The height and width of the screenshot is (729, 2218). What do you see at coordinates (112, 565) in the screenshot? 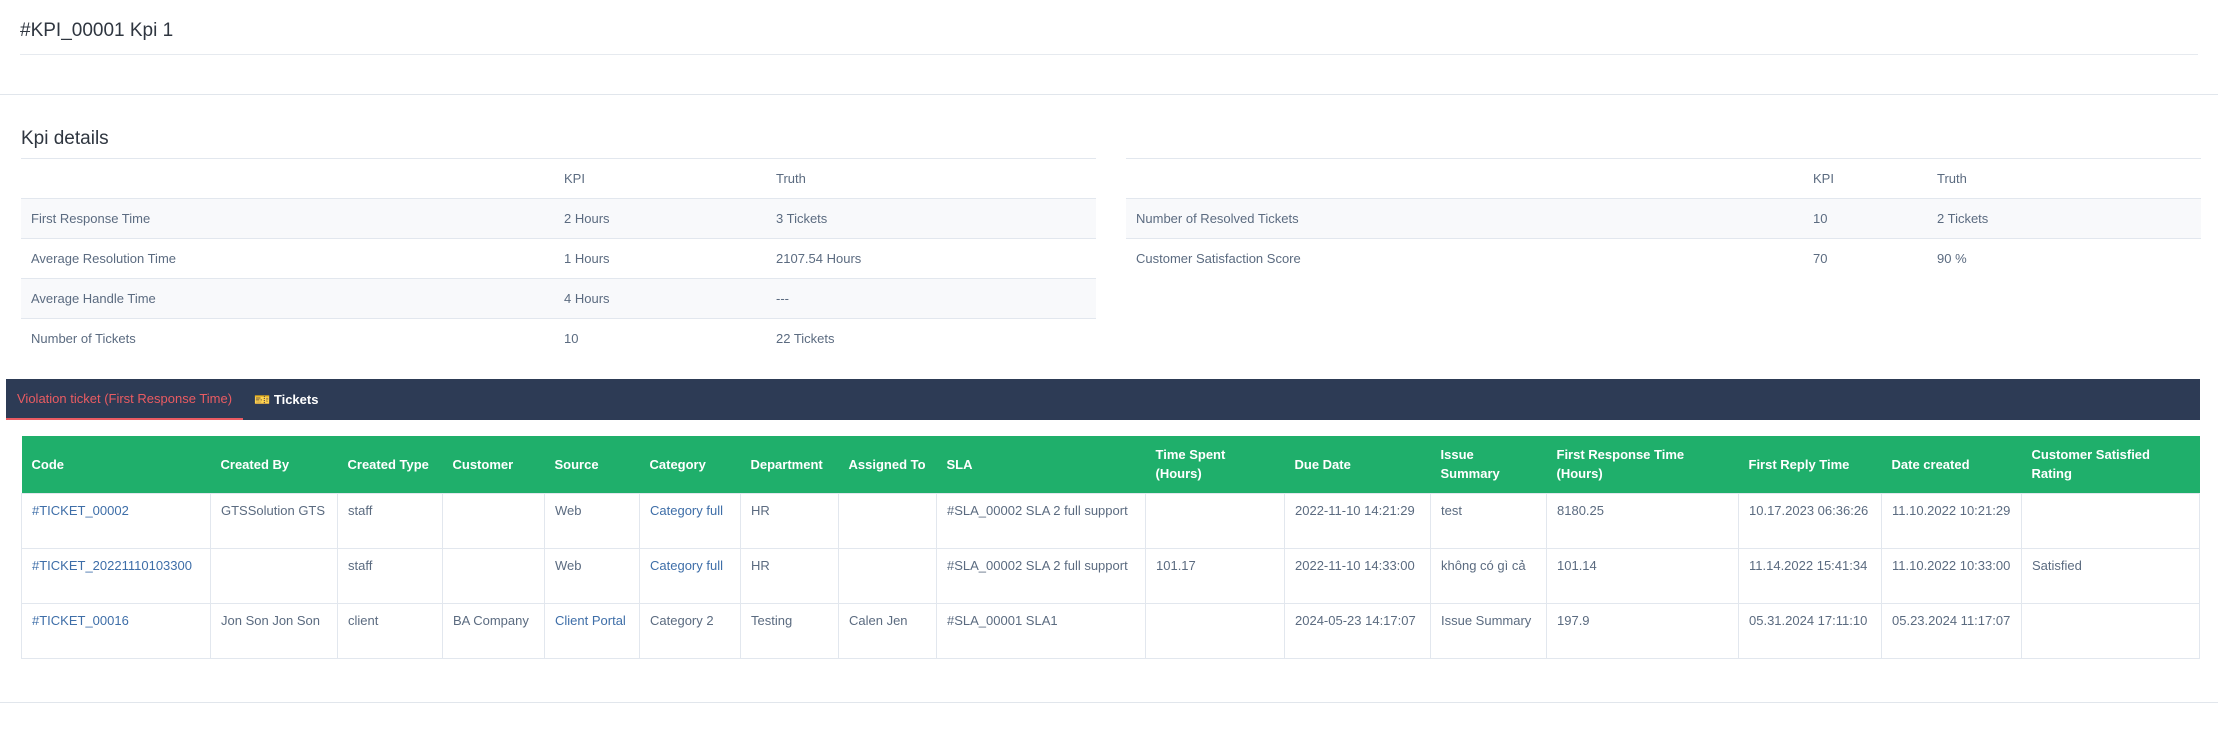
I see `ticket-code-link: #TICKET_20221110103300` at bounding box center [112, 565].